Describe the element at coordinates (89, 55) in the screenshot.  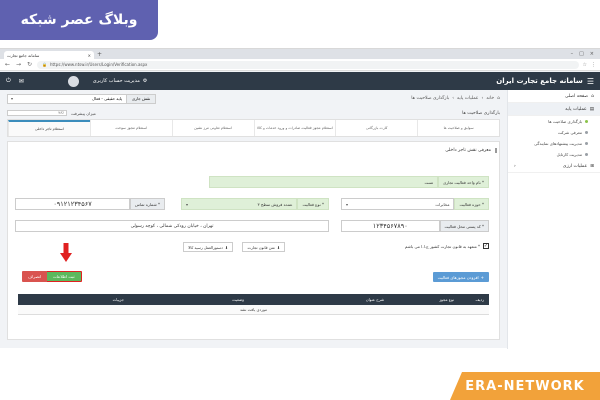
I see `tab-close-icon: ×` at that location.